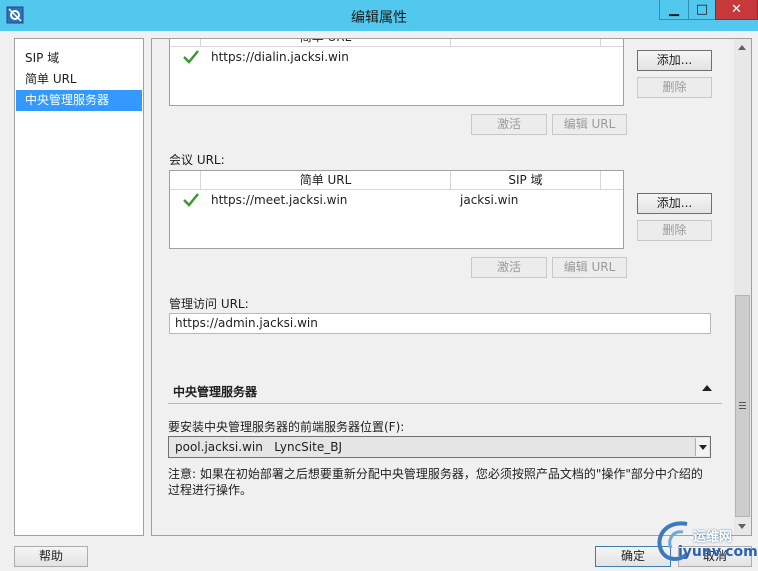 This screenshot has height=571, width=758. Describe the element at coordinates (707, 388) in the screenshot. I see `collapse-icon` at that location.